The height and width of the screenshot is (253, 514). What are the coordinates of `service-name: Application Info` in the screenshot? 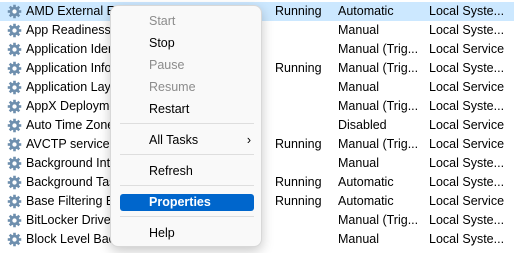 It's located at (69, 68).